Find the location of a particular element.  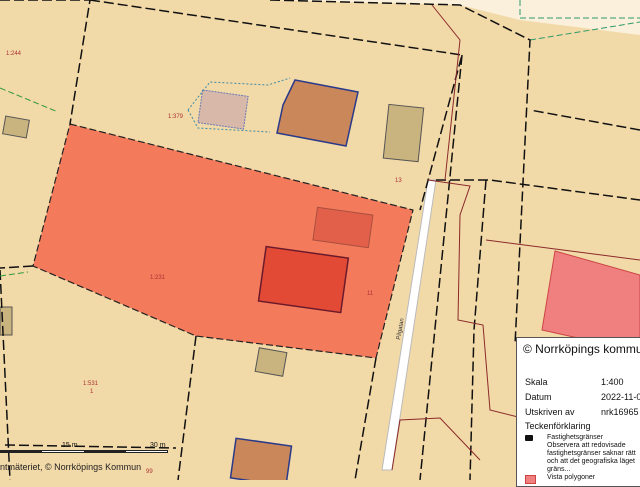

legend-title: © Norrköpings kommun is located at coordinates (581, 349).